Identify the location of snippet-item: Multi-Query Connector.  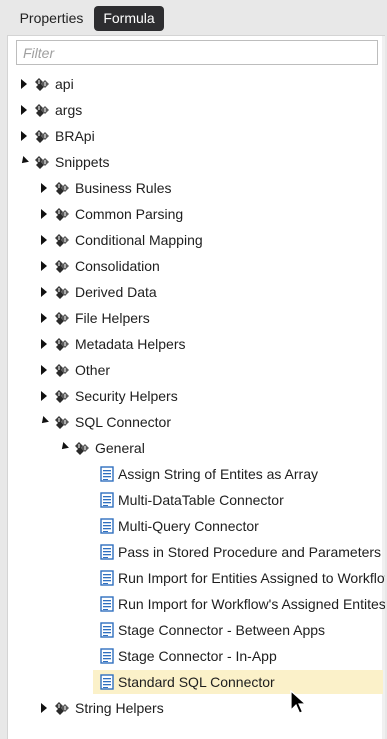
(178, 526).